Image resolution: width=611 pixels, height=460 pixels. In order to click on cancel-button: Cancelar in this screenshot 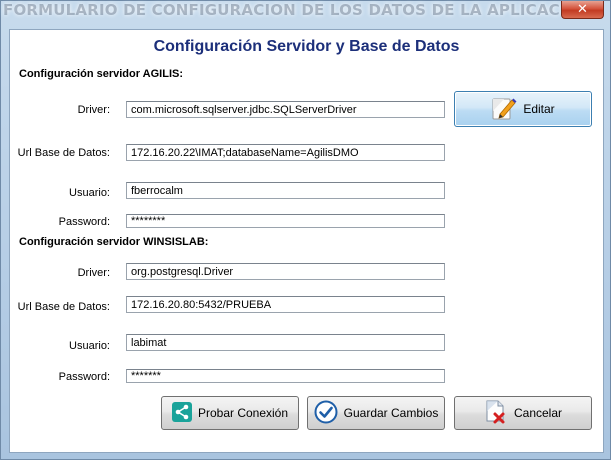, I will do `click(523, 413)`.